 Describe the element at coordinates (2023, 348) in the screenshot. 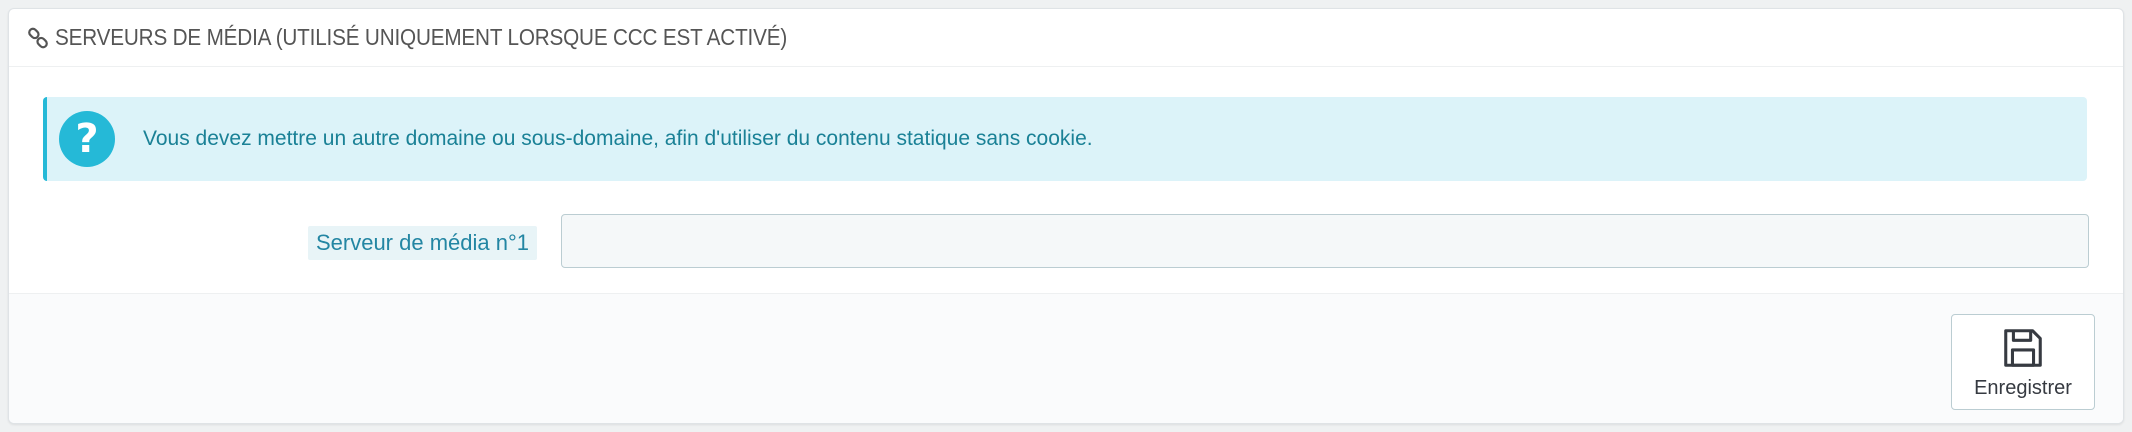

I see `save-icon` at that location.